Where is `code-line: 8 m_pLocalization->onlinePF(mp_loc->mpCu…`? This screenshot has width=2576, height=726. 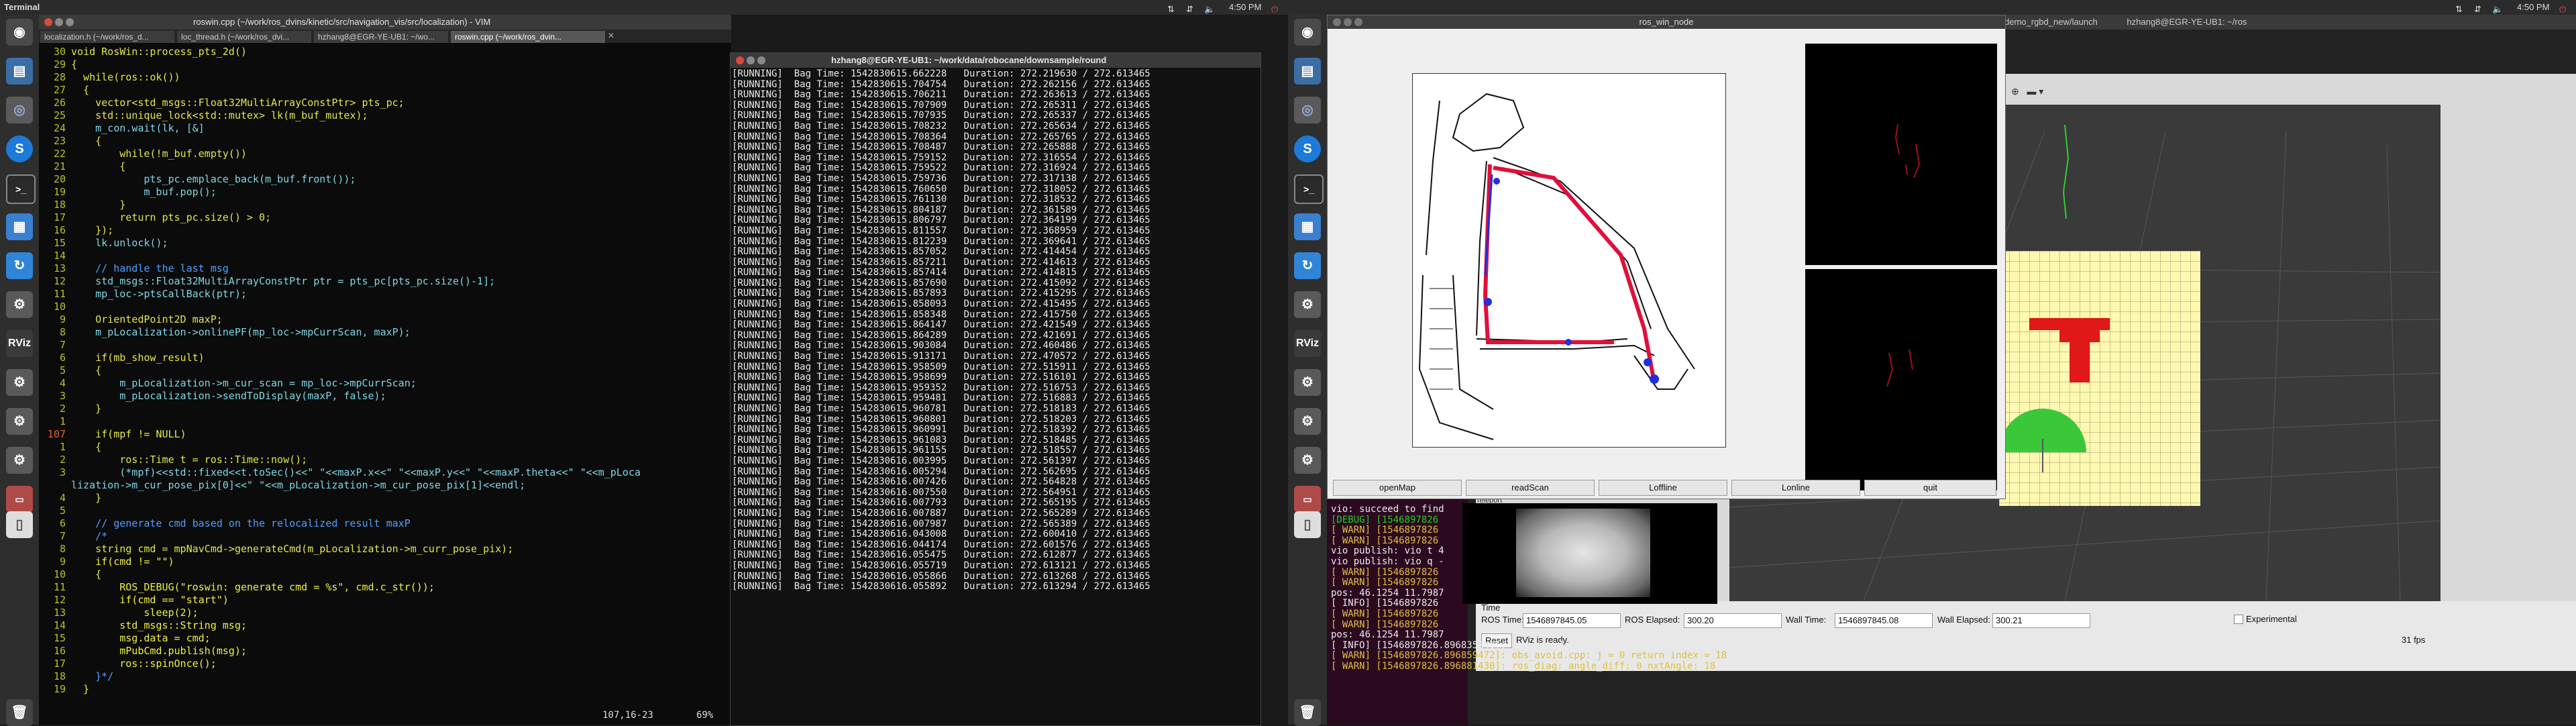
code-line: 8 m_pLocalization->onlinePF(mp_loc->mpCu… is located at coordinates (385, 333).